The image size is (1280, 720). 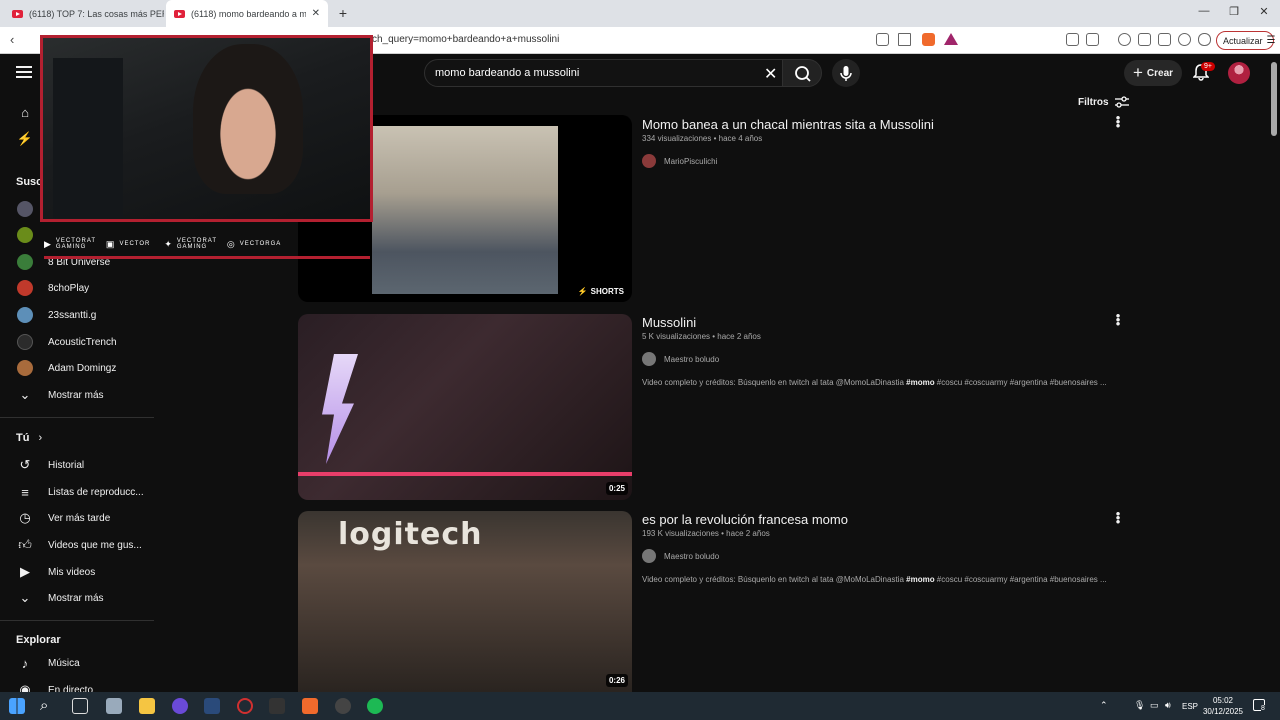 What do you see at coordinates (669, 322) in the screenshot?
I see `video-title: Mussolini` at bounding box center [669, 322].